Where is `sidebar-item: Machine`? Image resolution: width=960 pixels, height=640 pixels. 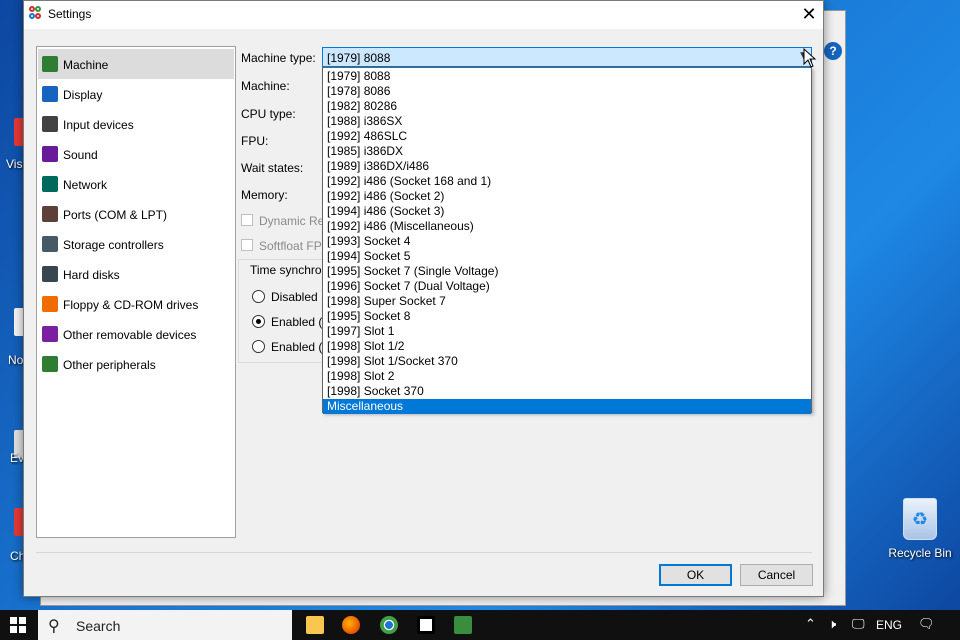
sidebar-item: Machine is located at coordinates (136, 64).